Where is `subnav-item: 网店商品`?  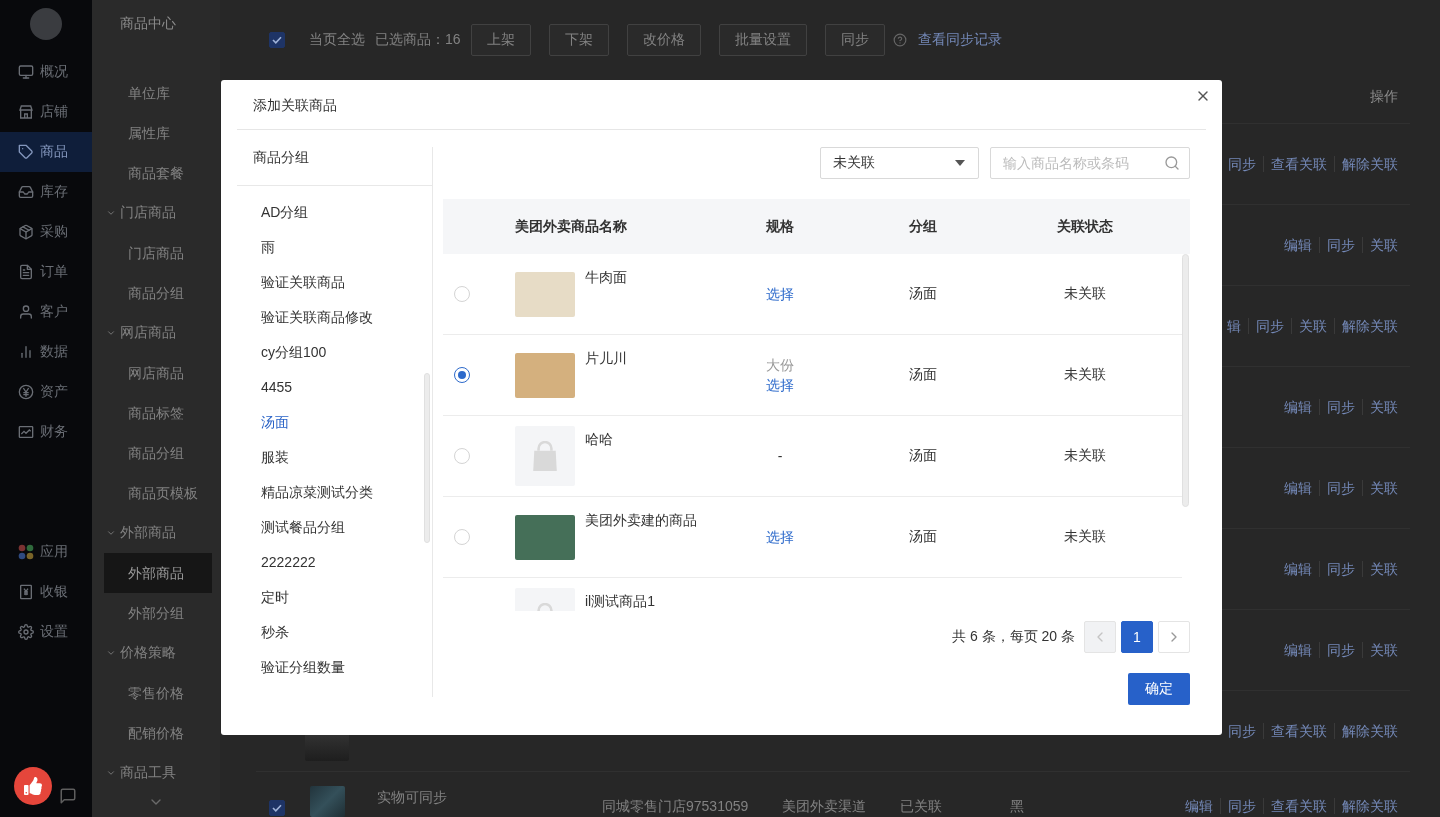 subnav-item: 网店商品 is located at coordinates (158, 373).